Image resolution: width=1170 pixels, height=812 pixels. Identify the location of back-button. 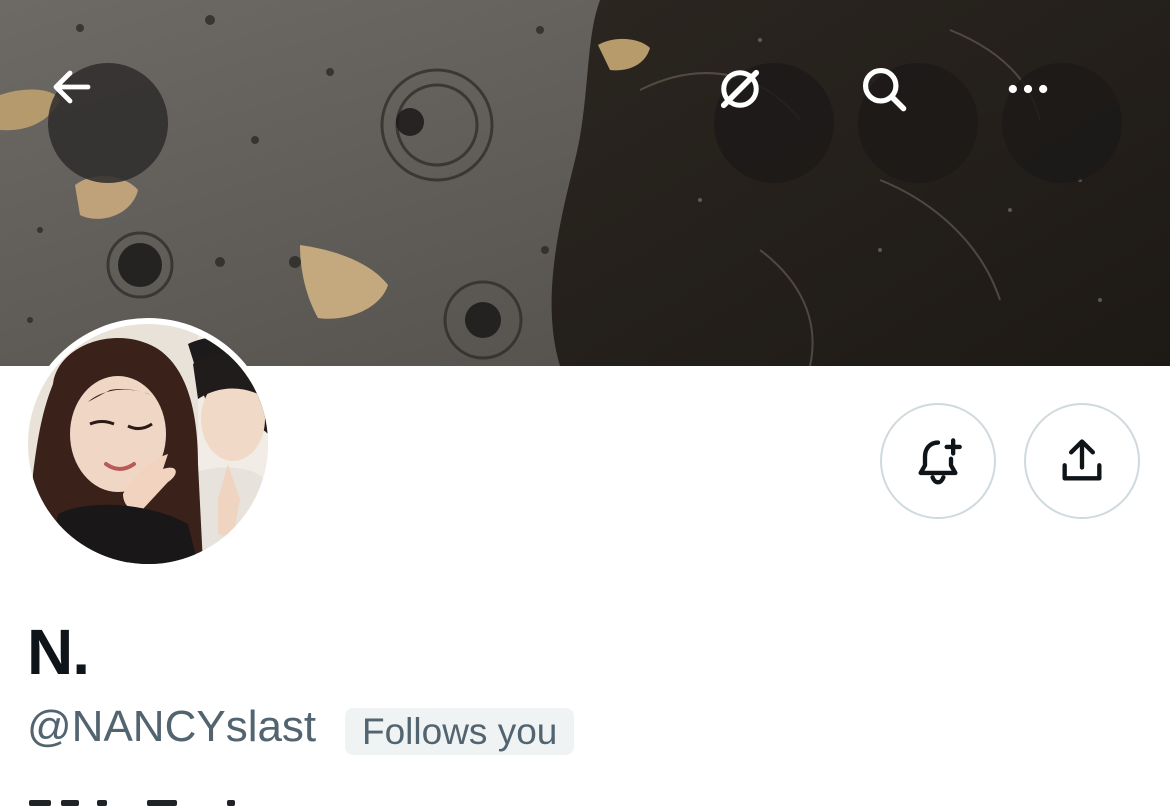
(108, 123).